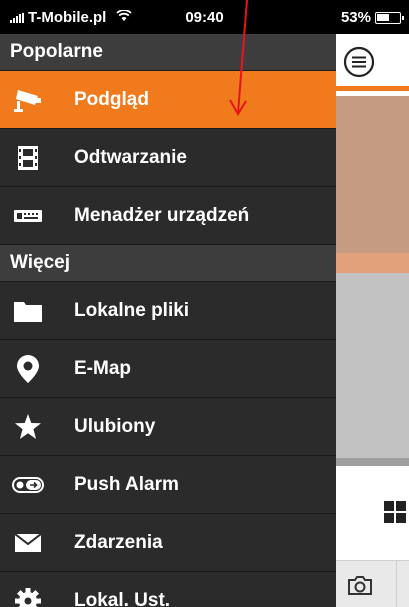  What do you see at coordinates (168, 52) in the screenshot?
I see `section-header-popolarne: Popolarne` at bounding box center [168, 52].